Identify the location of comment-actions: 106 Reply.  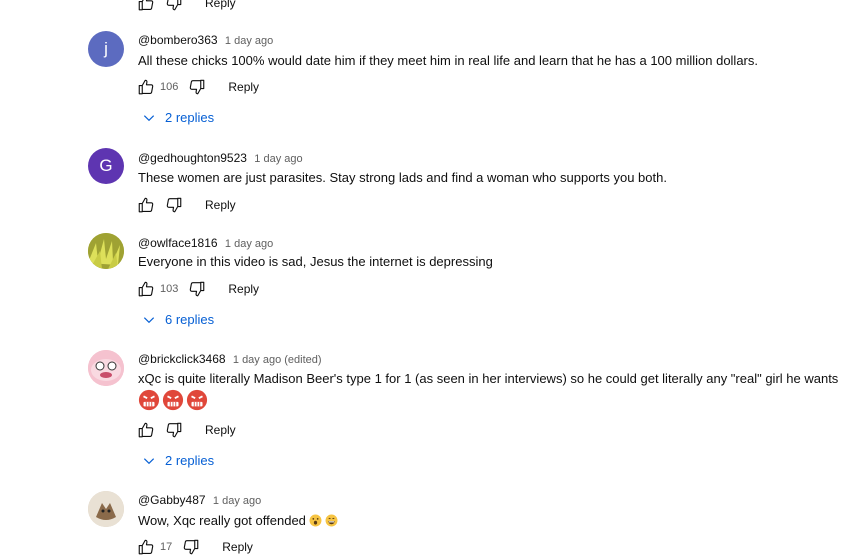
(198, 87).